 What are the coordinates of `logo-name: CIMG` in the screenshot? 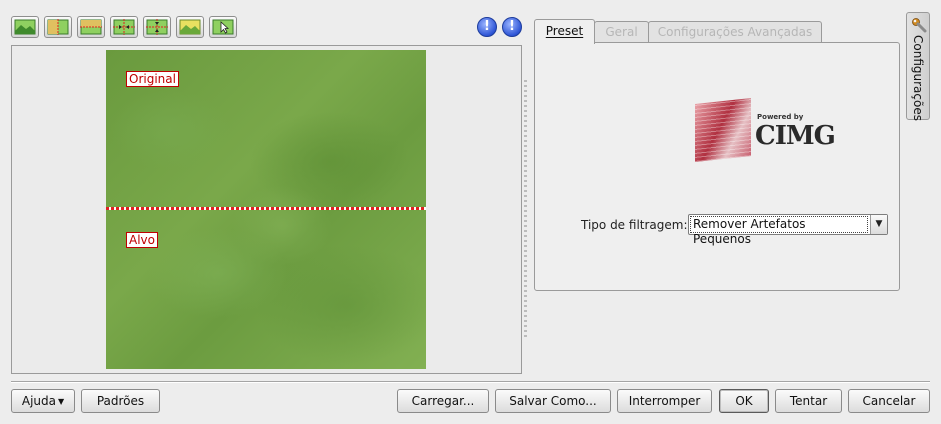 It's located at (795, 136).